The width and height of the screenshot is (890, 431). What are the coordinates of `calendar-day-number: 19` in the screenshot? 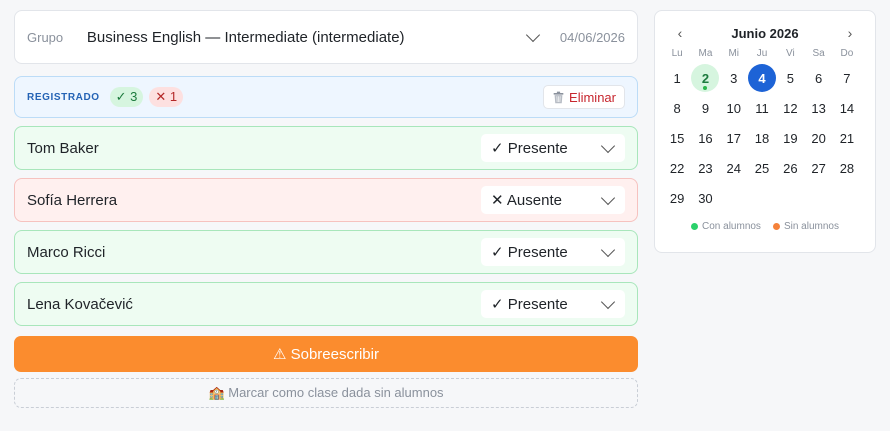 It's located at (790, 138).